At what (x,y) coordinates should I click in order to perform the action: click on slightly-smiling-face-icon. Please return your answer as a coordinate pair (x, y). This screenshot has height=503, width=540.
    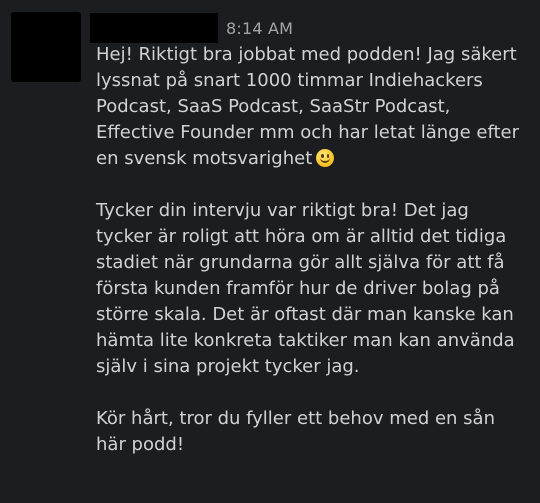
    Looking at the image, I should click on (325, 158).